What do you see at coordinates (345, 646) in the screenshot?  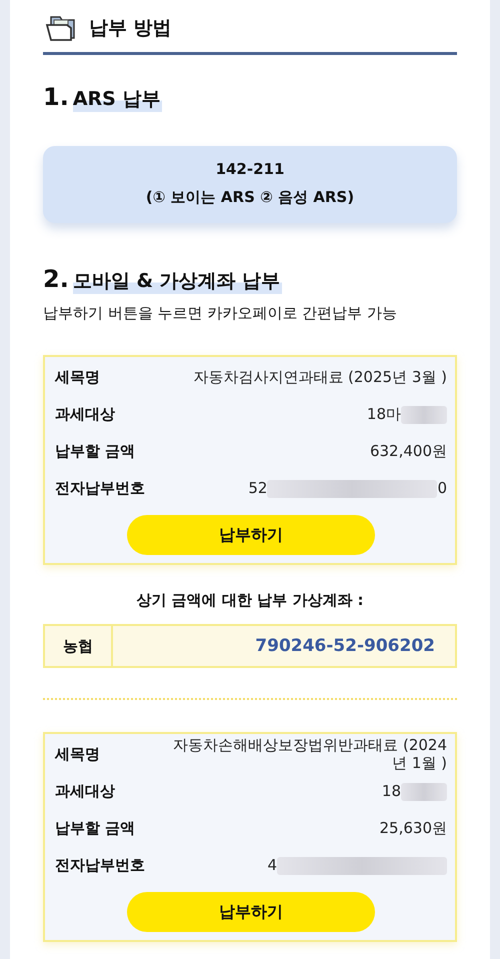 I see `account-number: 790246-52-906202` at bounding box center [345, 646].